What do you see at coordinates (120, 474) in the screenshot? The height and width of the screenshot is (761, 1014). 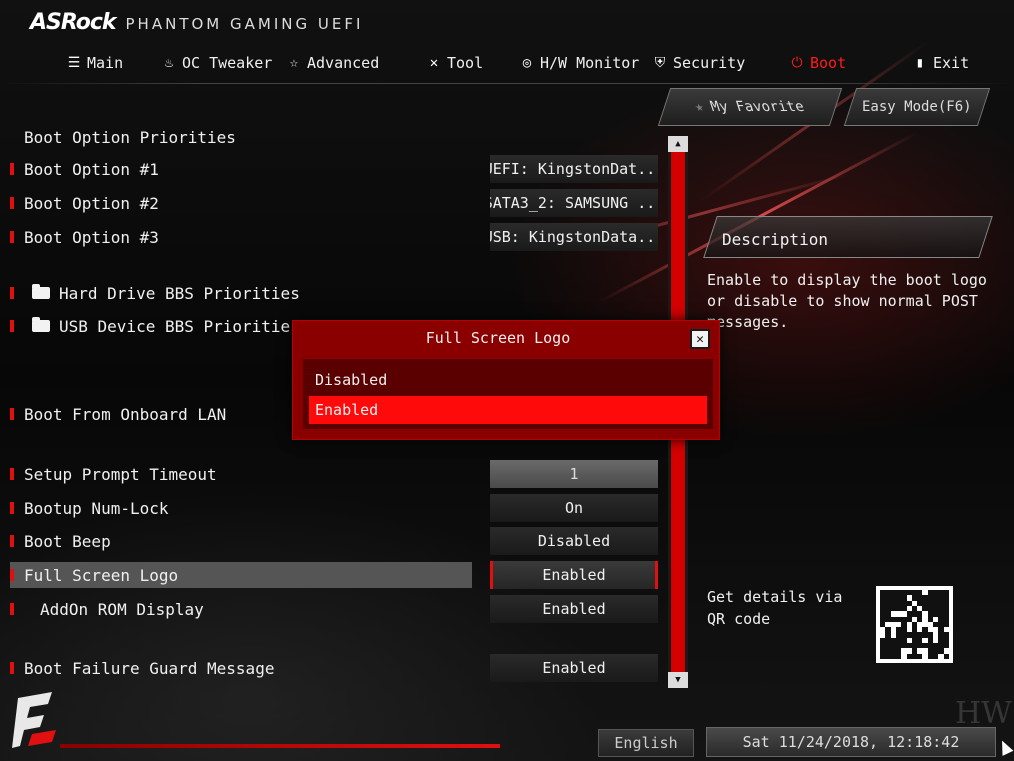 I see `setting-label: Setup Prompt Timeout` at bounding box center [120, 474].